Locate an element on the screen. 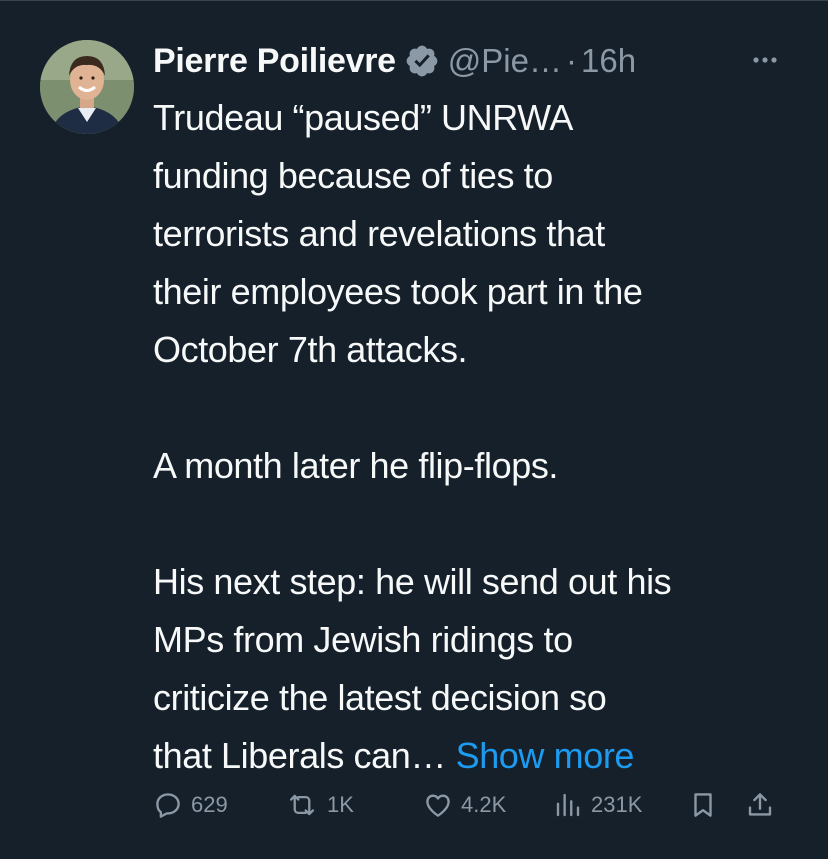 The width and height of the screenshot is (828, 859). view-count: 231K is located at coordinates (617, 804).